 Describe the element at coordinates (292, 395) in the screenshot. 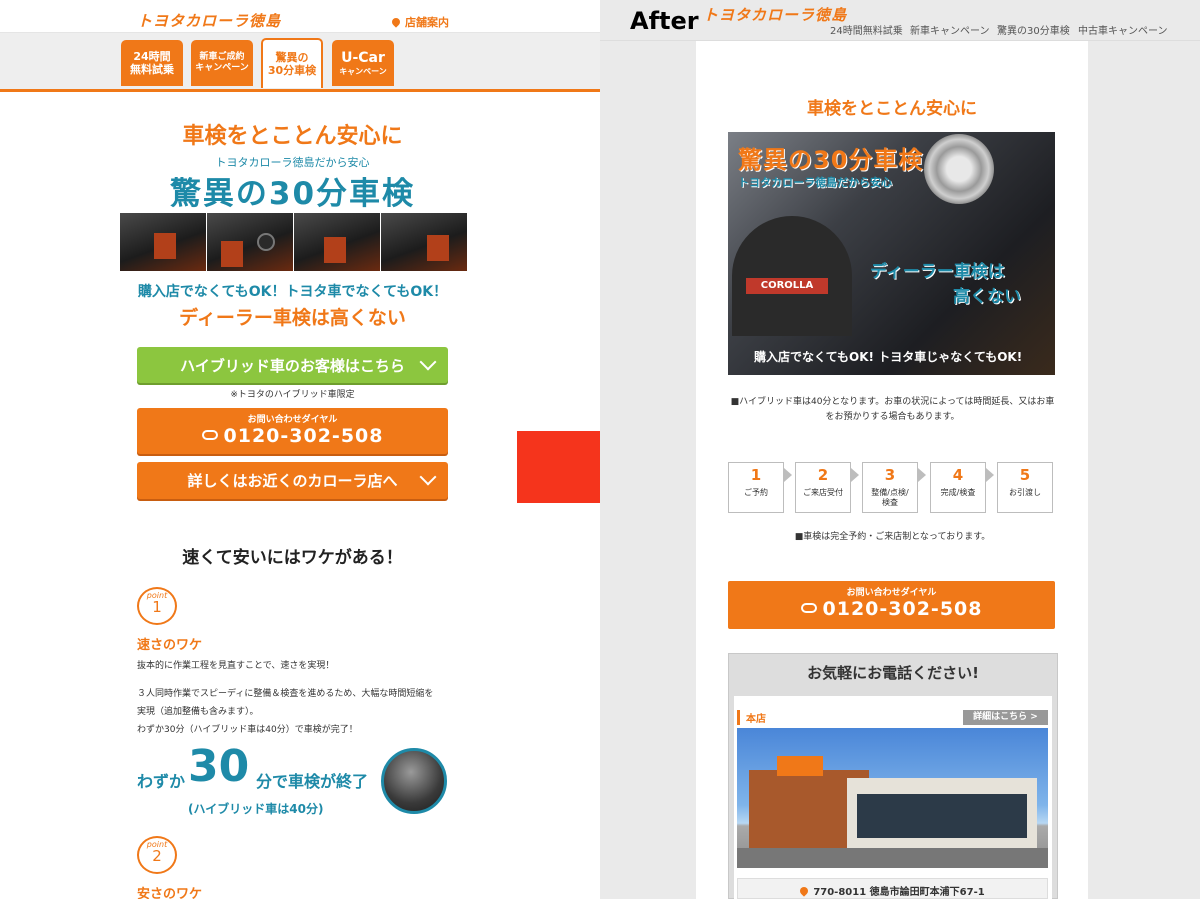

I see `hybrid-note: ※トヨタのハイブリッド車限定` at that location.